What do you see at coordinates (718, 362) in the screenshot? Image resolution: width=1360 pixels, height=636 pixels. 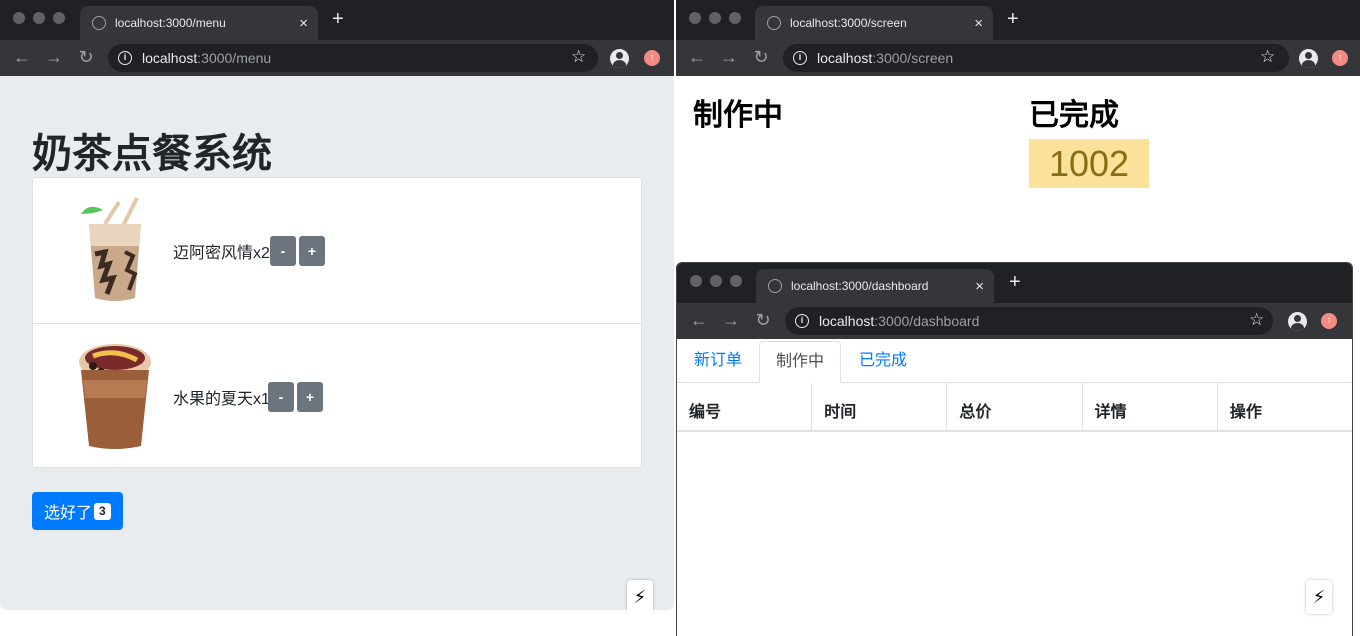 I see `tab-new-orders: 新订单` at bounding box center [718, 362].